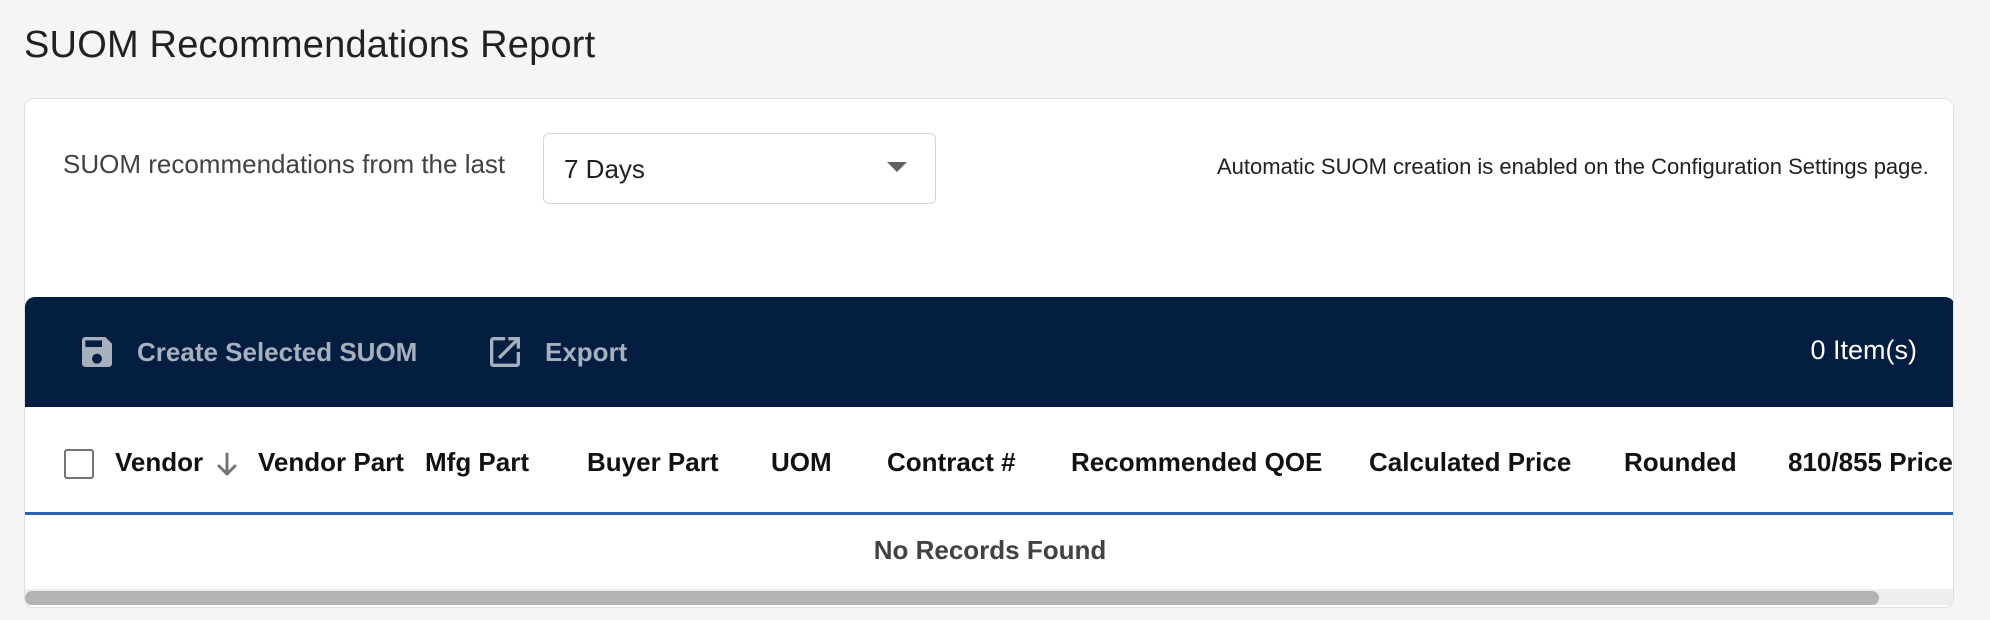 This screenshot has height=620, width=1990. I want to click on column-header-contract: Contract #, so click(951, 462).